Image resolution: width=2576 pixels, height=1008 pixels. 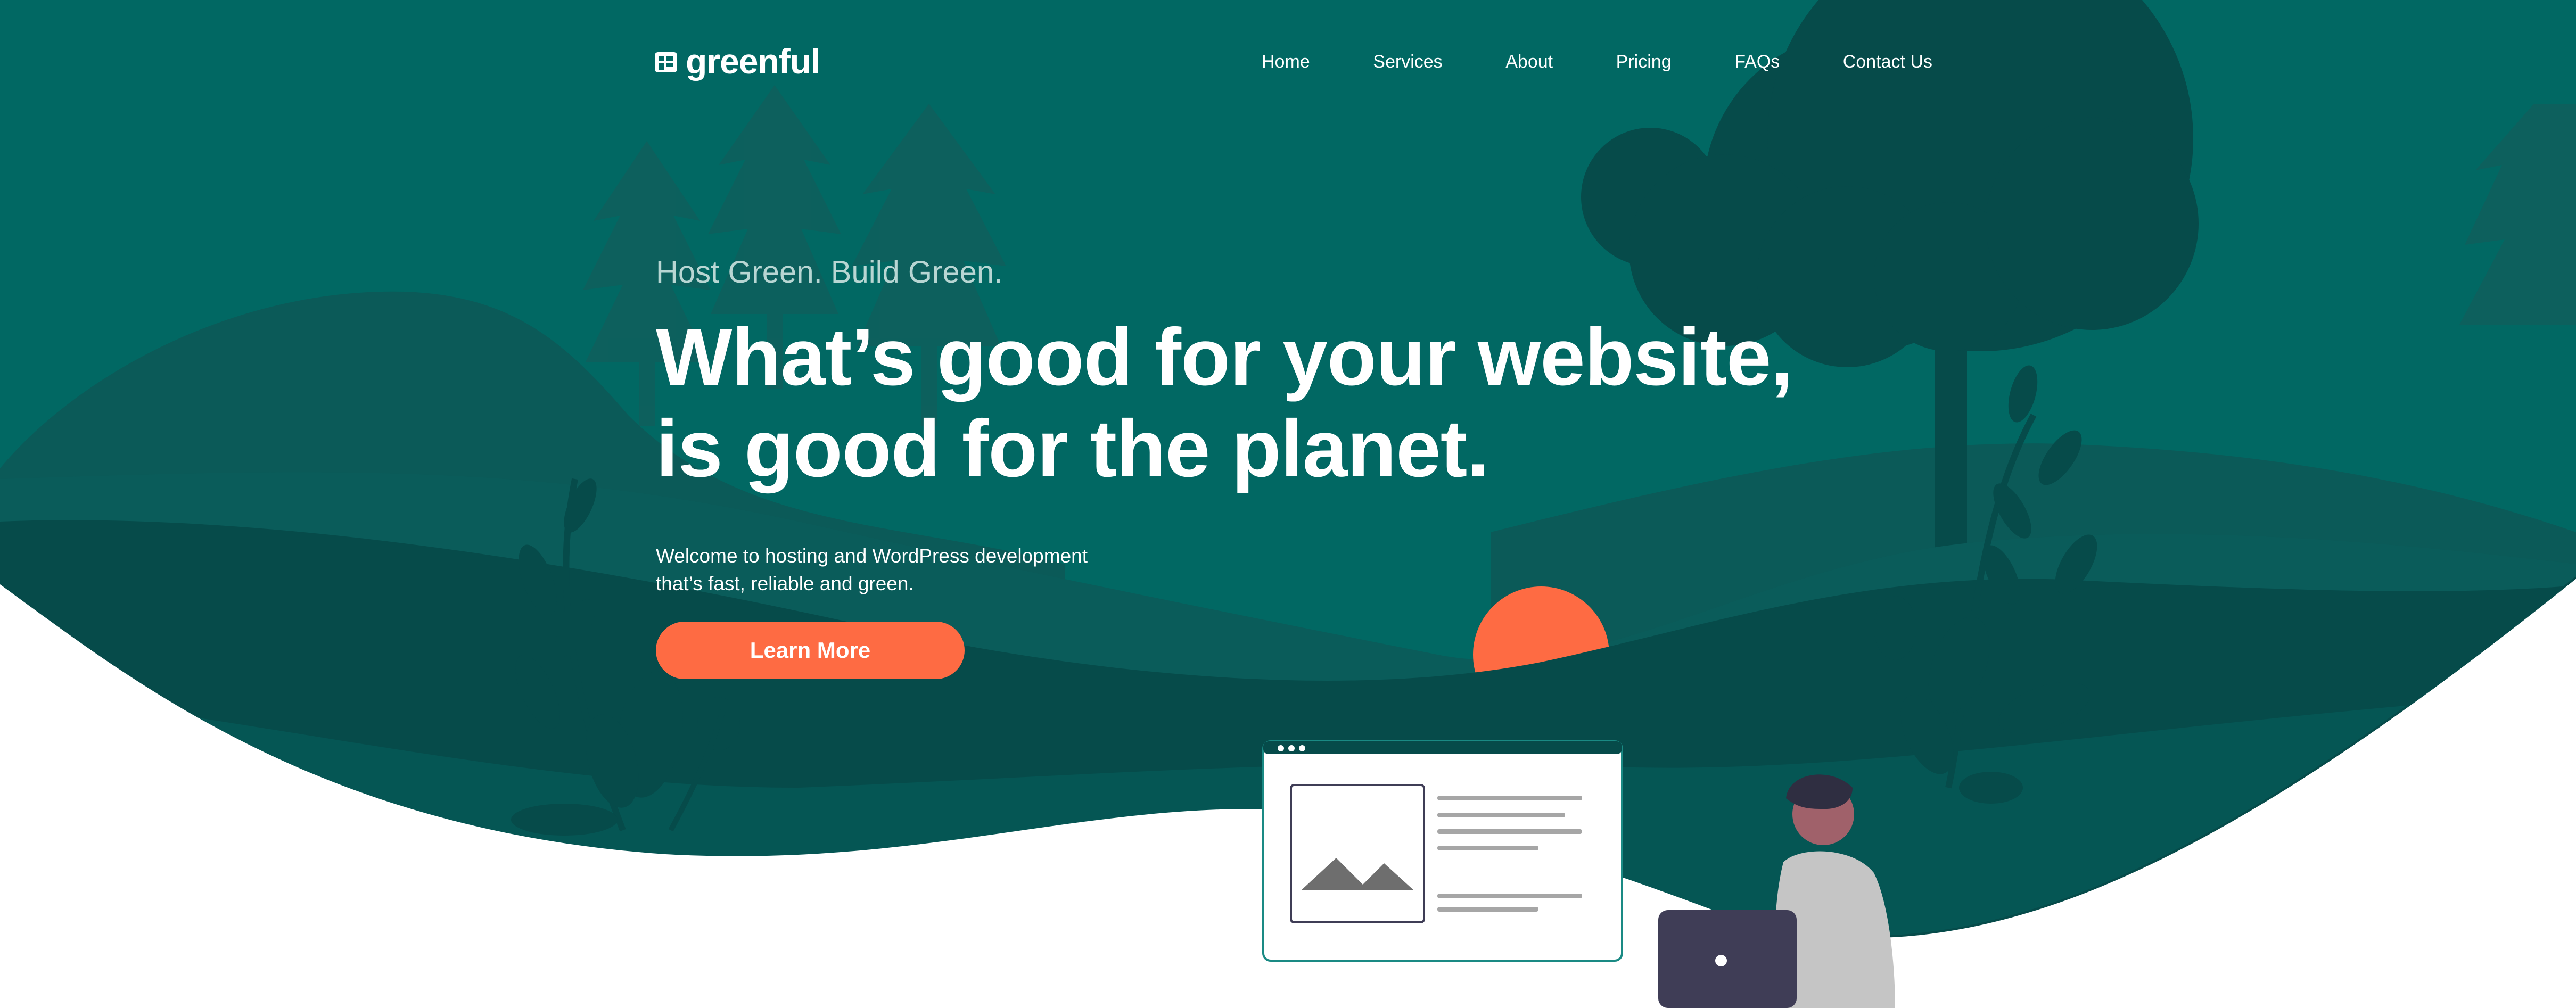 What do you see at coordinates (1887, 62) in the screenshot?
I see `nav-contact-link: Contact Us` at bounding box center [1887, 62].